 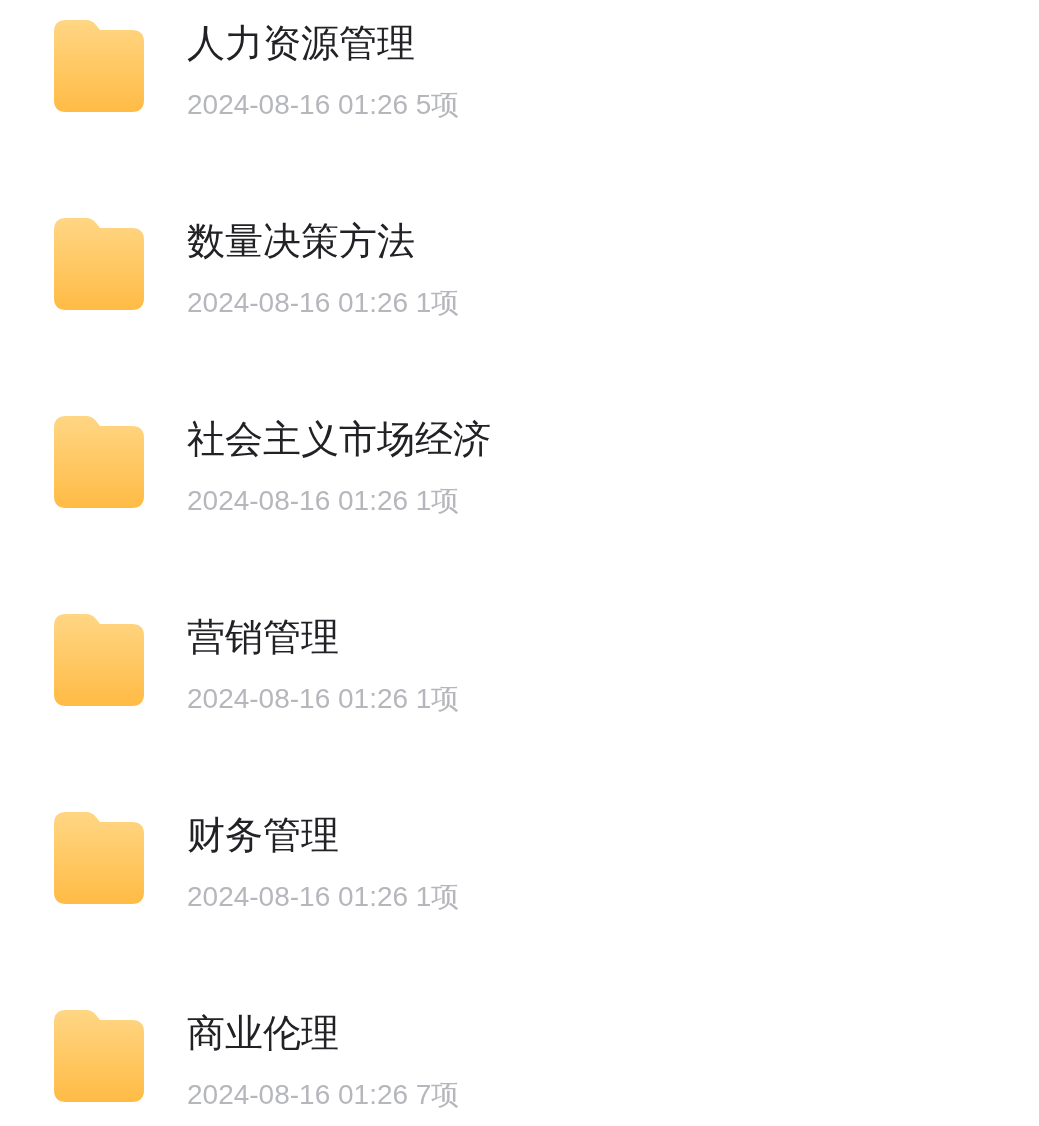 I want to click on folder-name: 社会主义市场经济, so click(x=339, y=439).